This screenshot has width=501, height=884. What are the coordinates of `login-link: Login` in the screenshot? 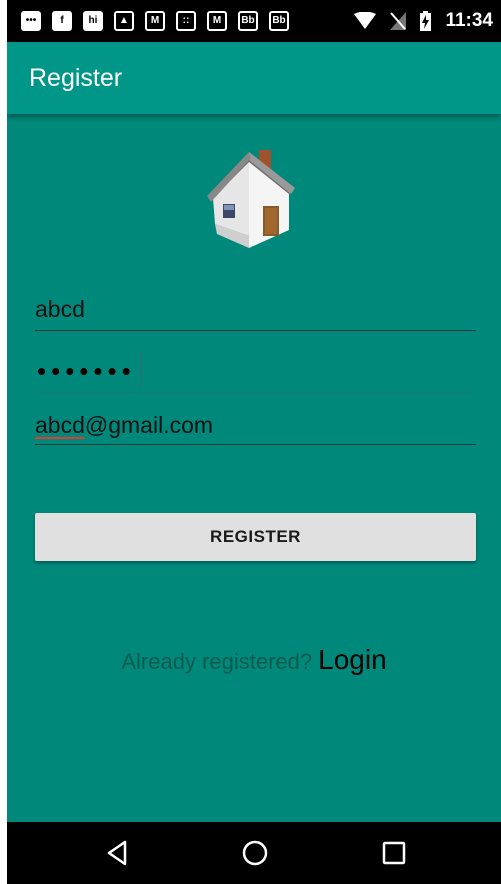 It's located at (352, 659).